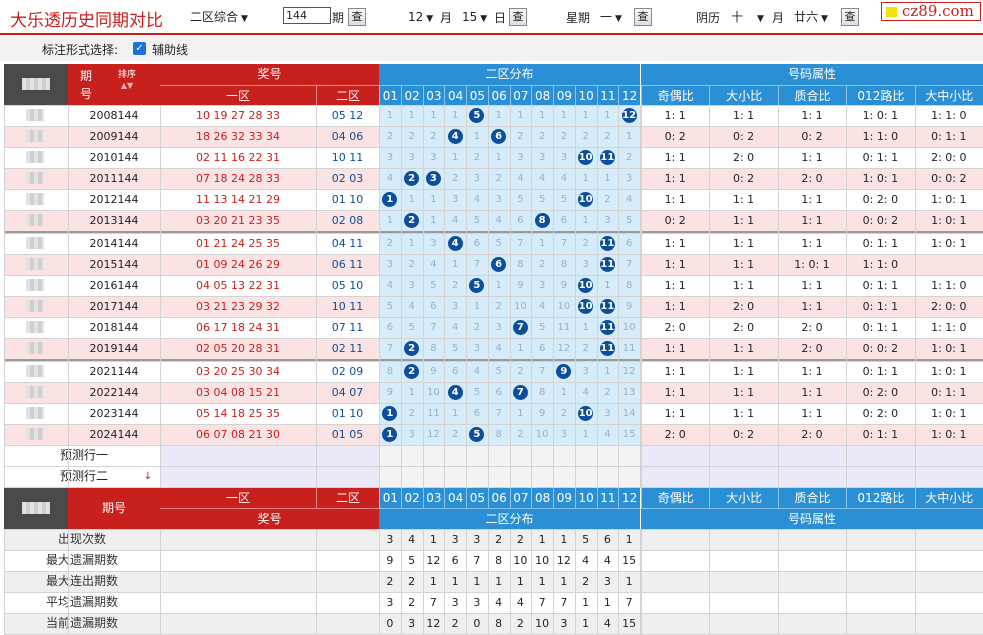 The image size is (983, 635). What do you see at coordinates (470, 17) in the screenshot?
I see `day-value: 15` at bounding box center [470, 17].